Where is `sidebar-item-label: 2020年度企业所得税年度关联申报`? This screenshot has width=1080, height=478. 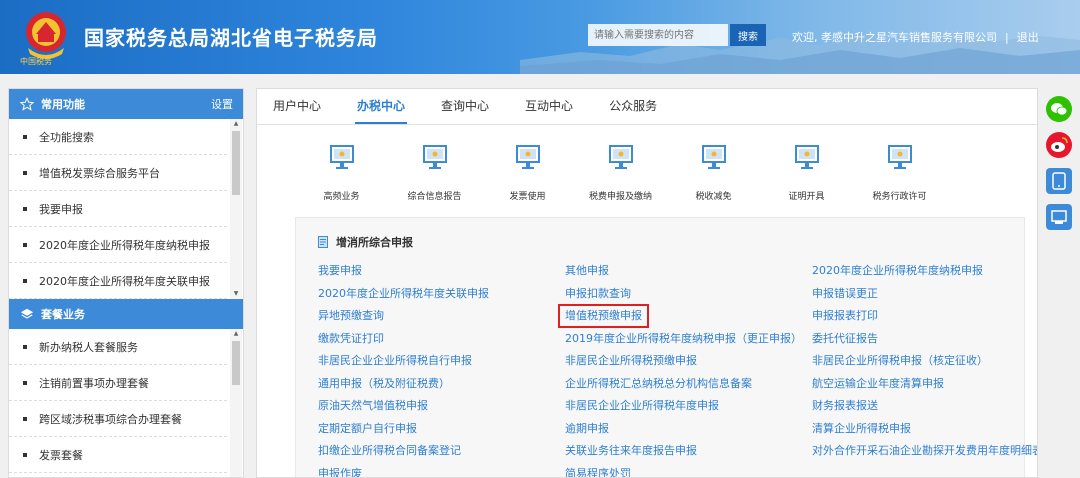 sidebar-item-label: 2020年度企业所得税年度关联申报 is located at coordinates (124, 281).